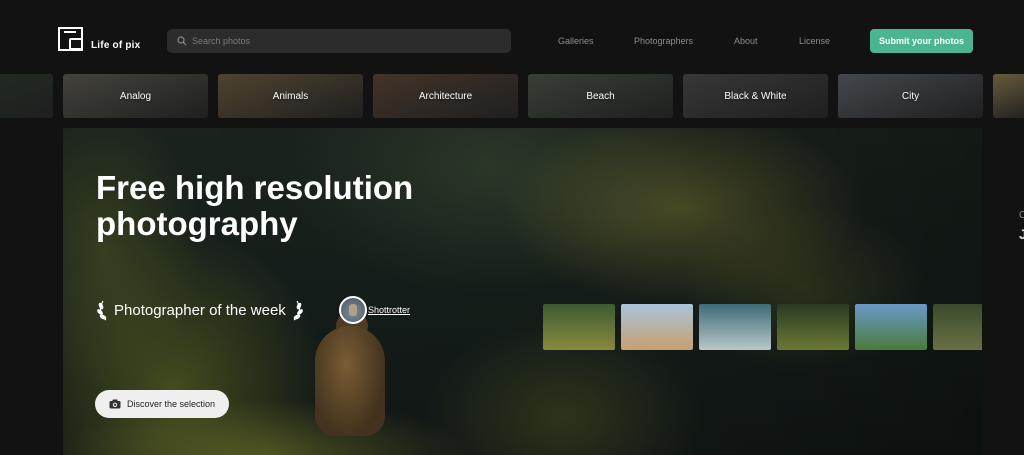 Image resolution: width=1024 pixels, height=455 pixels. What do you see at coordinates (298, 310) in the screenshot?
I see `laurel-right-icon` at bounding box center [298, 310].